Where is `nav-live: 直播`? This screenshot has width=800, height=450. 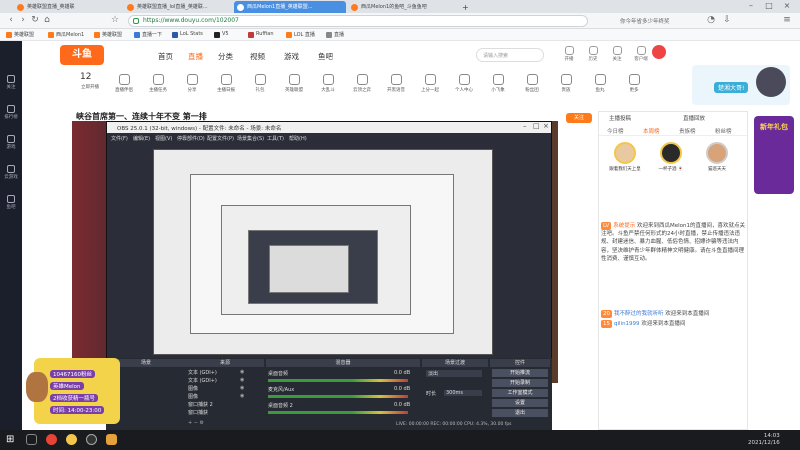 nav-live: 直播 is located at coordinates (195, 56).